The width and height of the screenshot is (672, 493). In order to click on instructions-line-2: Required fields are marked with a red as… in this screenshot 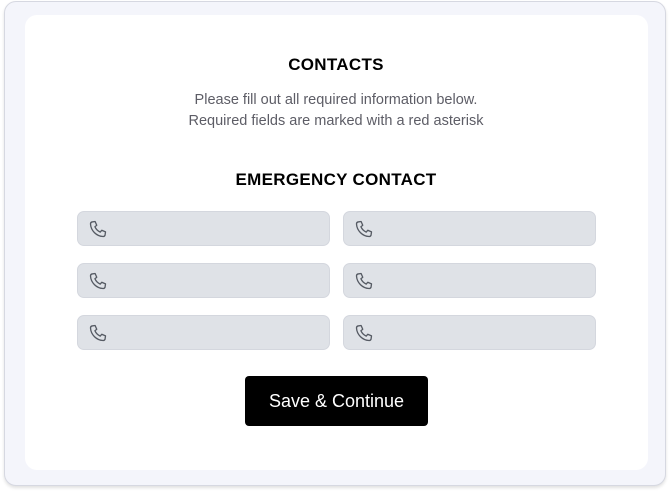, I will do `click(336, 121)`.